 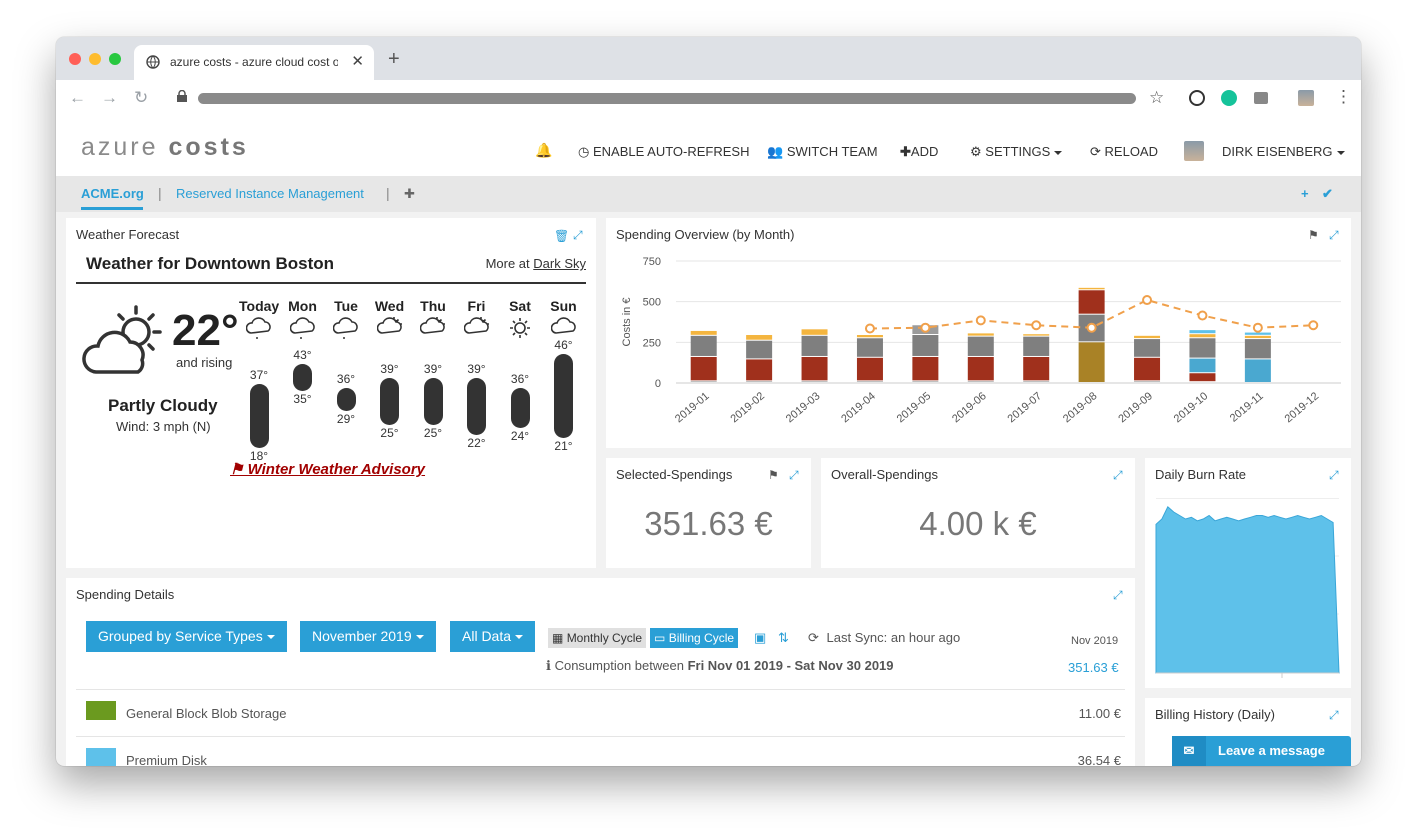 What do you see at coordinates (1194, 151) in the screenshot?
I see `user-avatar` at bounding box center [1194, 151].